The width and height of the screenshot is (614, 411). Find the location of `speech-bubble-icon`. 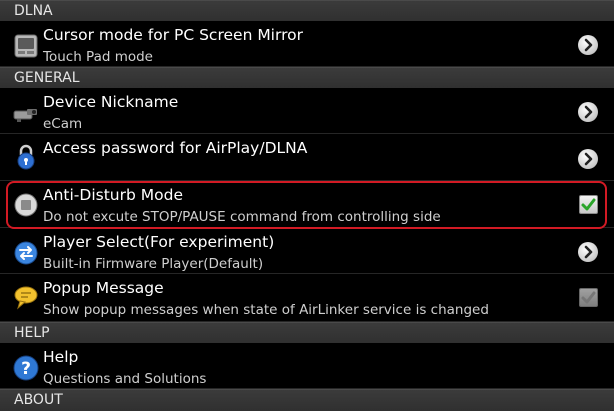

speech-bubble-icon is located at coordinates (26, 297).